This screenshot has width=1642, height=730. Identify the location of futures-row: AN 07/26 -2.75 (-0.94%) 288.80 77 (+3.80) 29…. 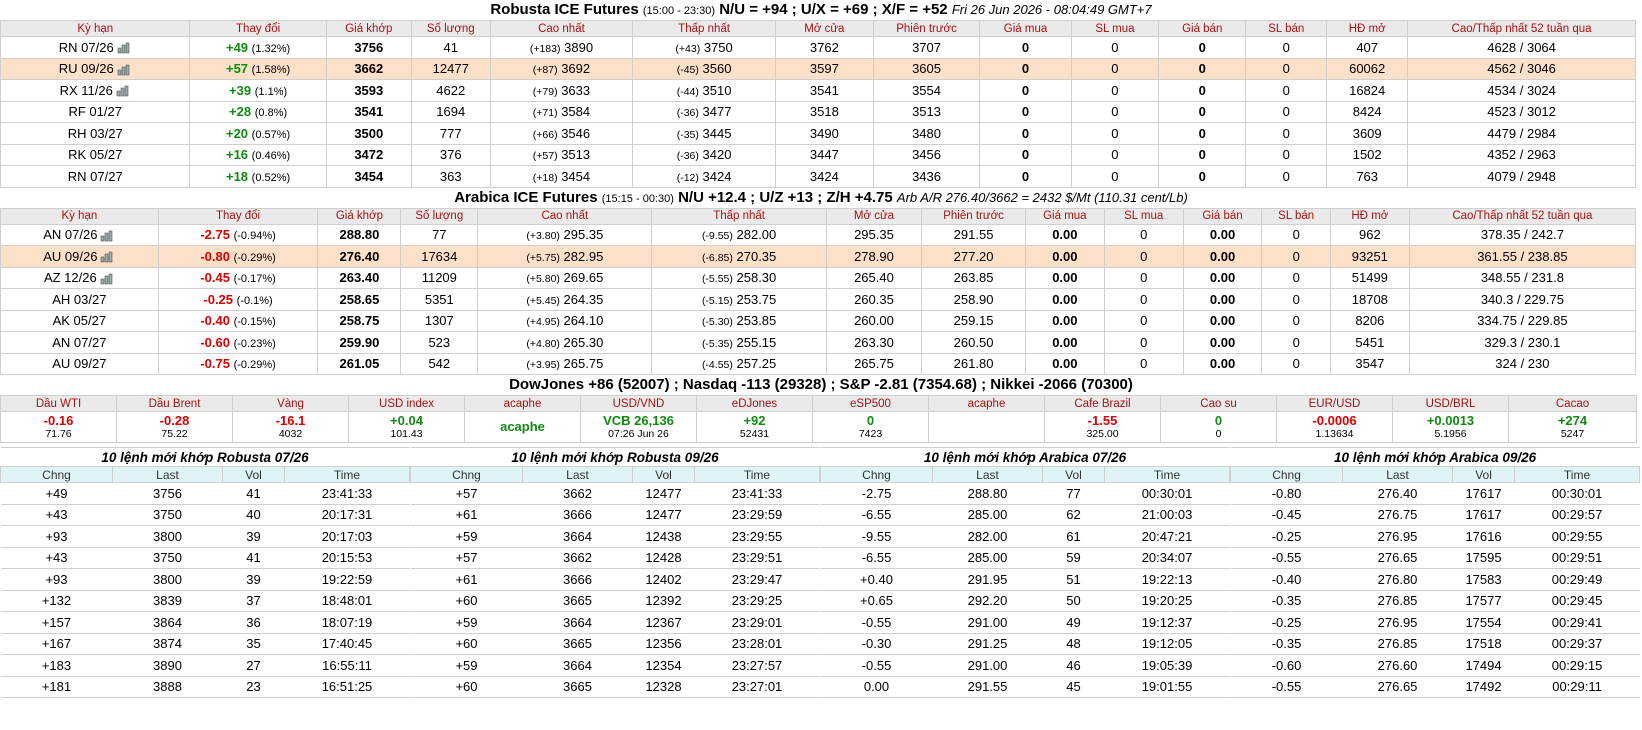
(818, 234).